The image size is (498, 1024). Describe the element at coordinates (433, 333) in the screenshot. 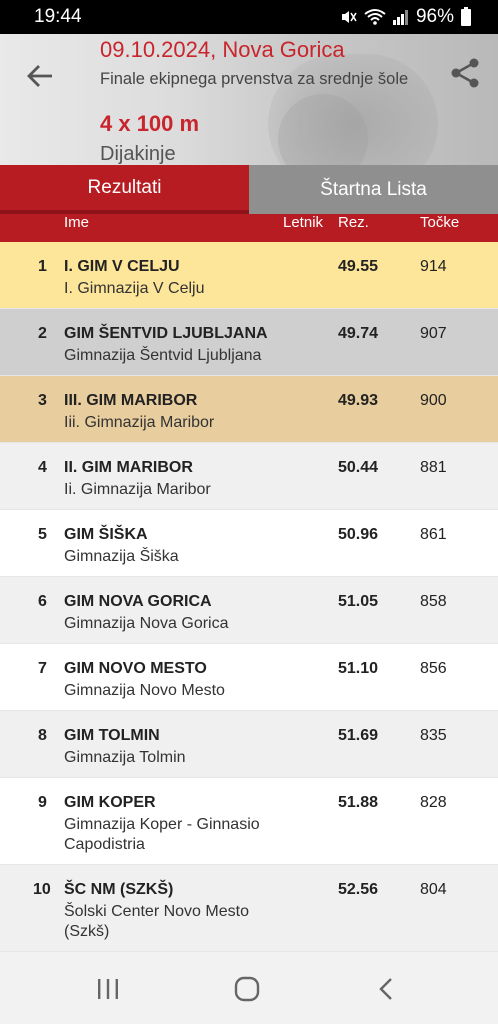

I see `points: 907` at that location.